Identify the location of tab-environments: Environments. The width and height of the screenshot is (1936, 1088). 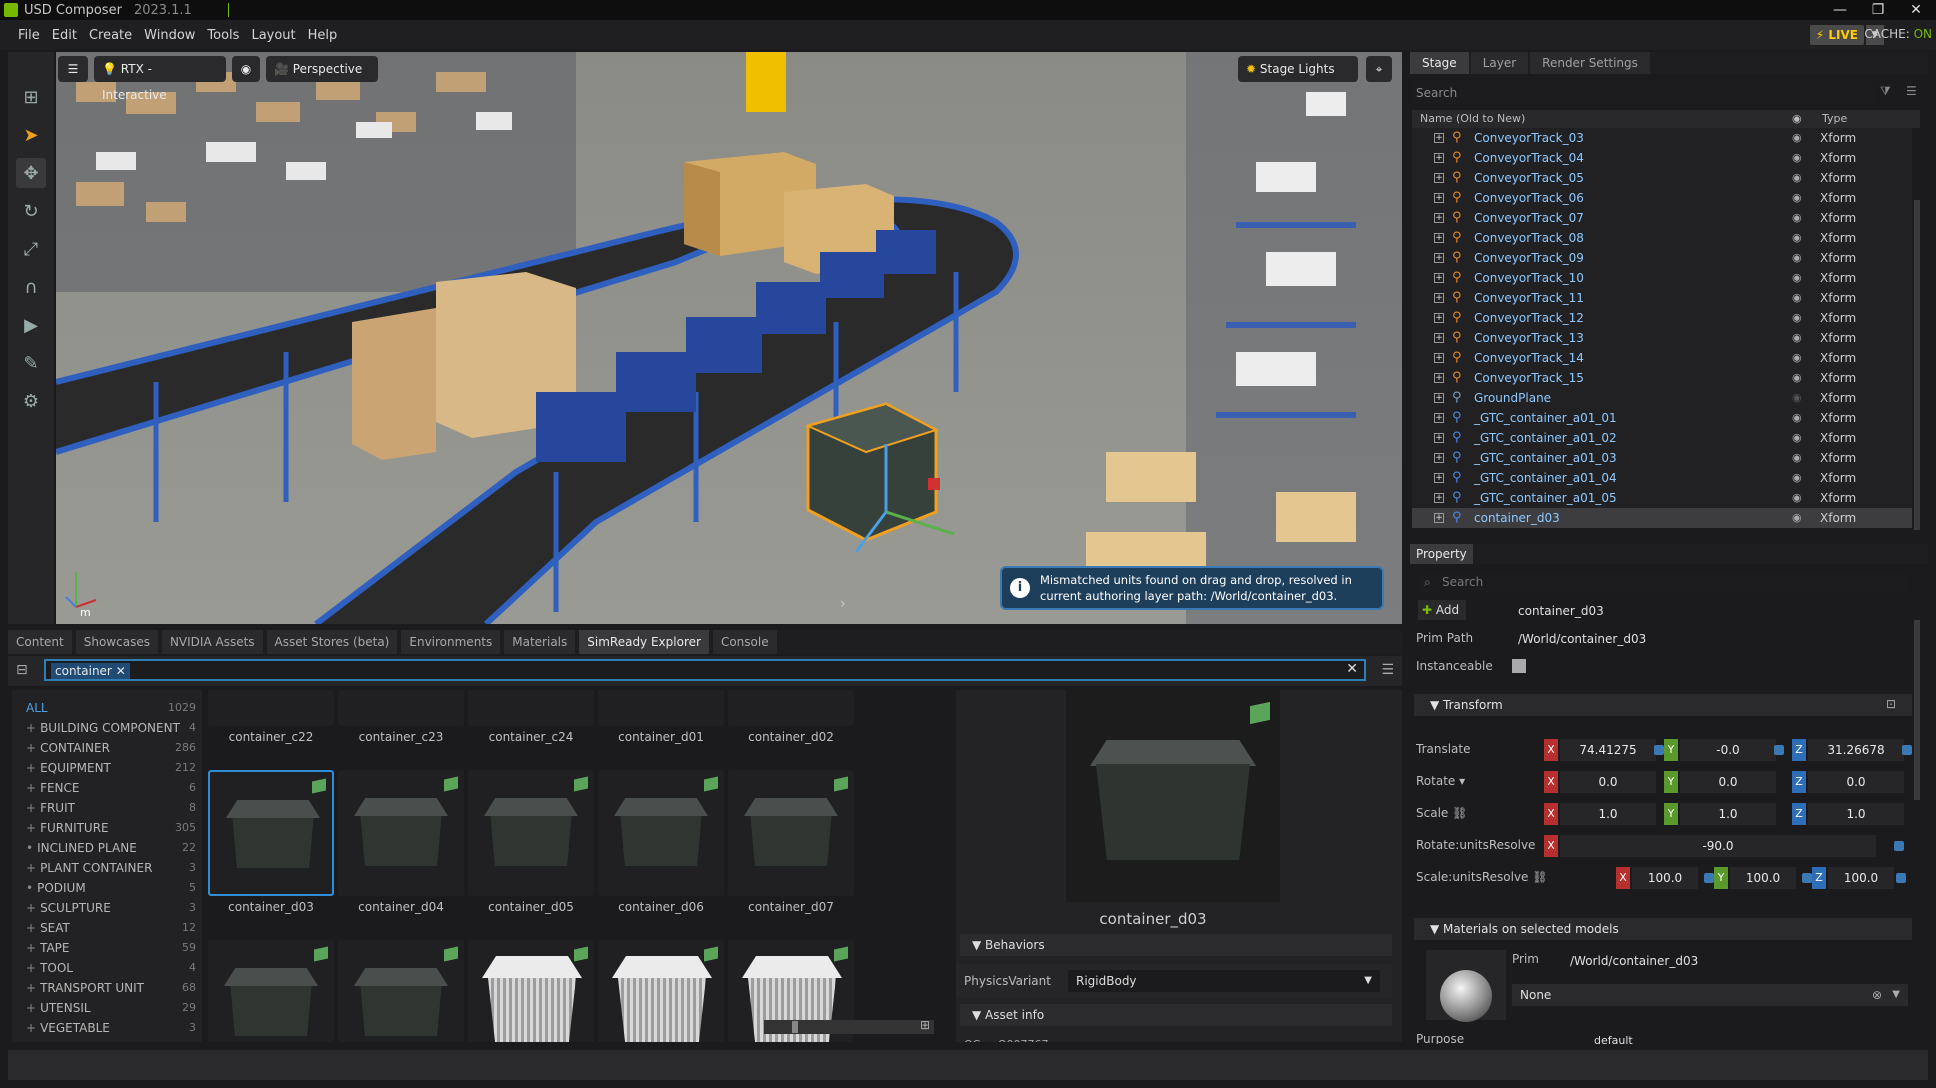
(451, 642).